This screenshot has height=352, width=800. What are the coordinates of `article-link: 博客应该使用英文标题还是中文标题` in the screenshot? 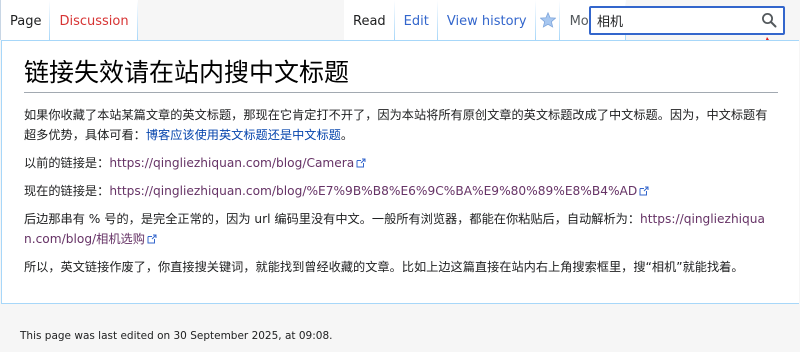 It's located at (243, 135).